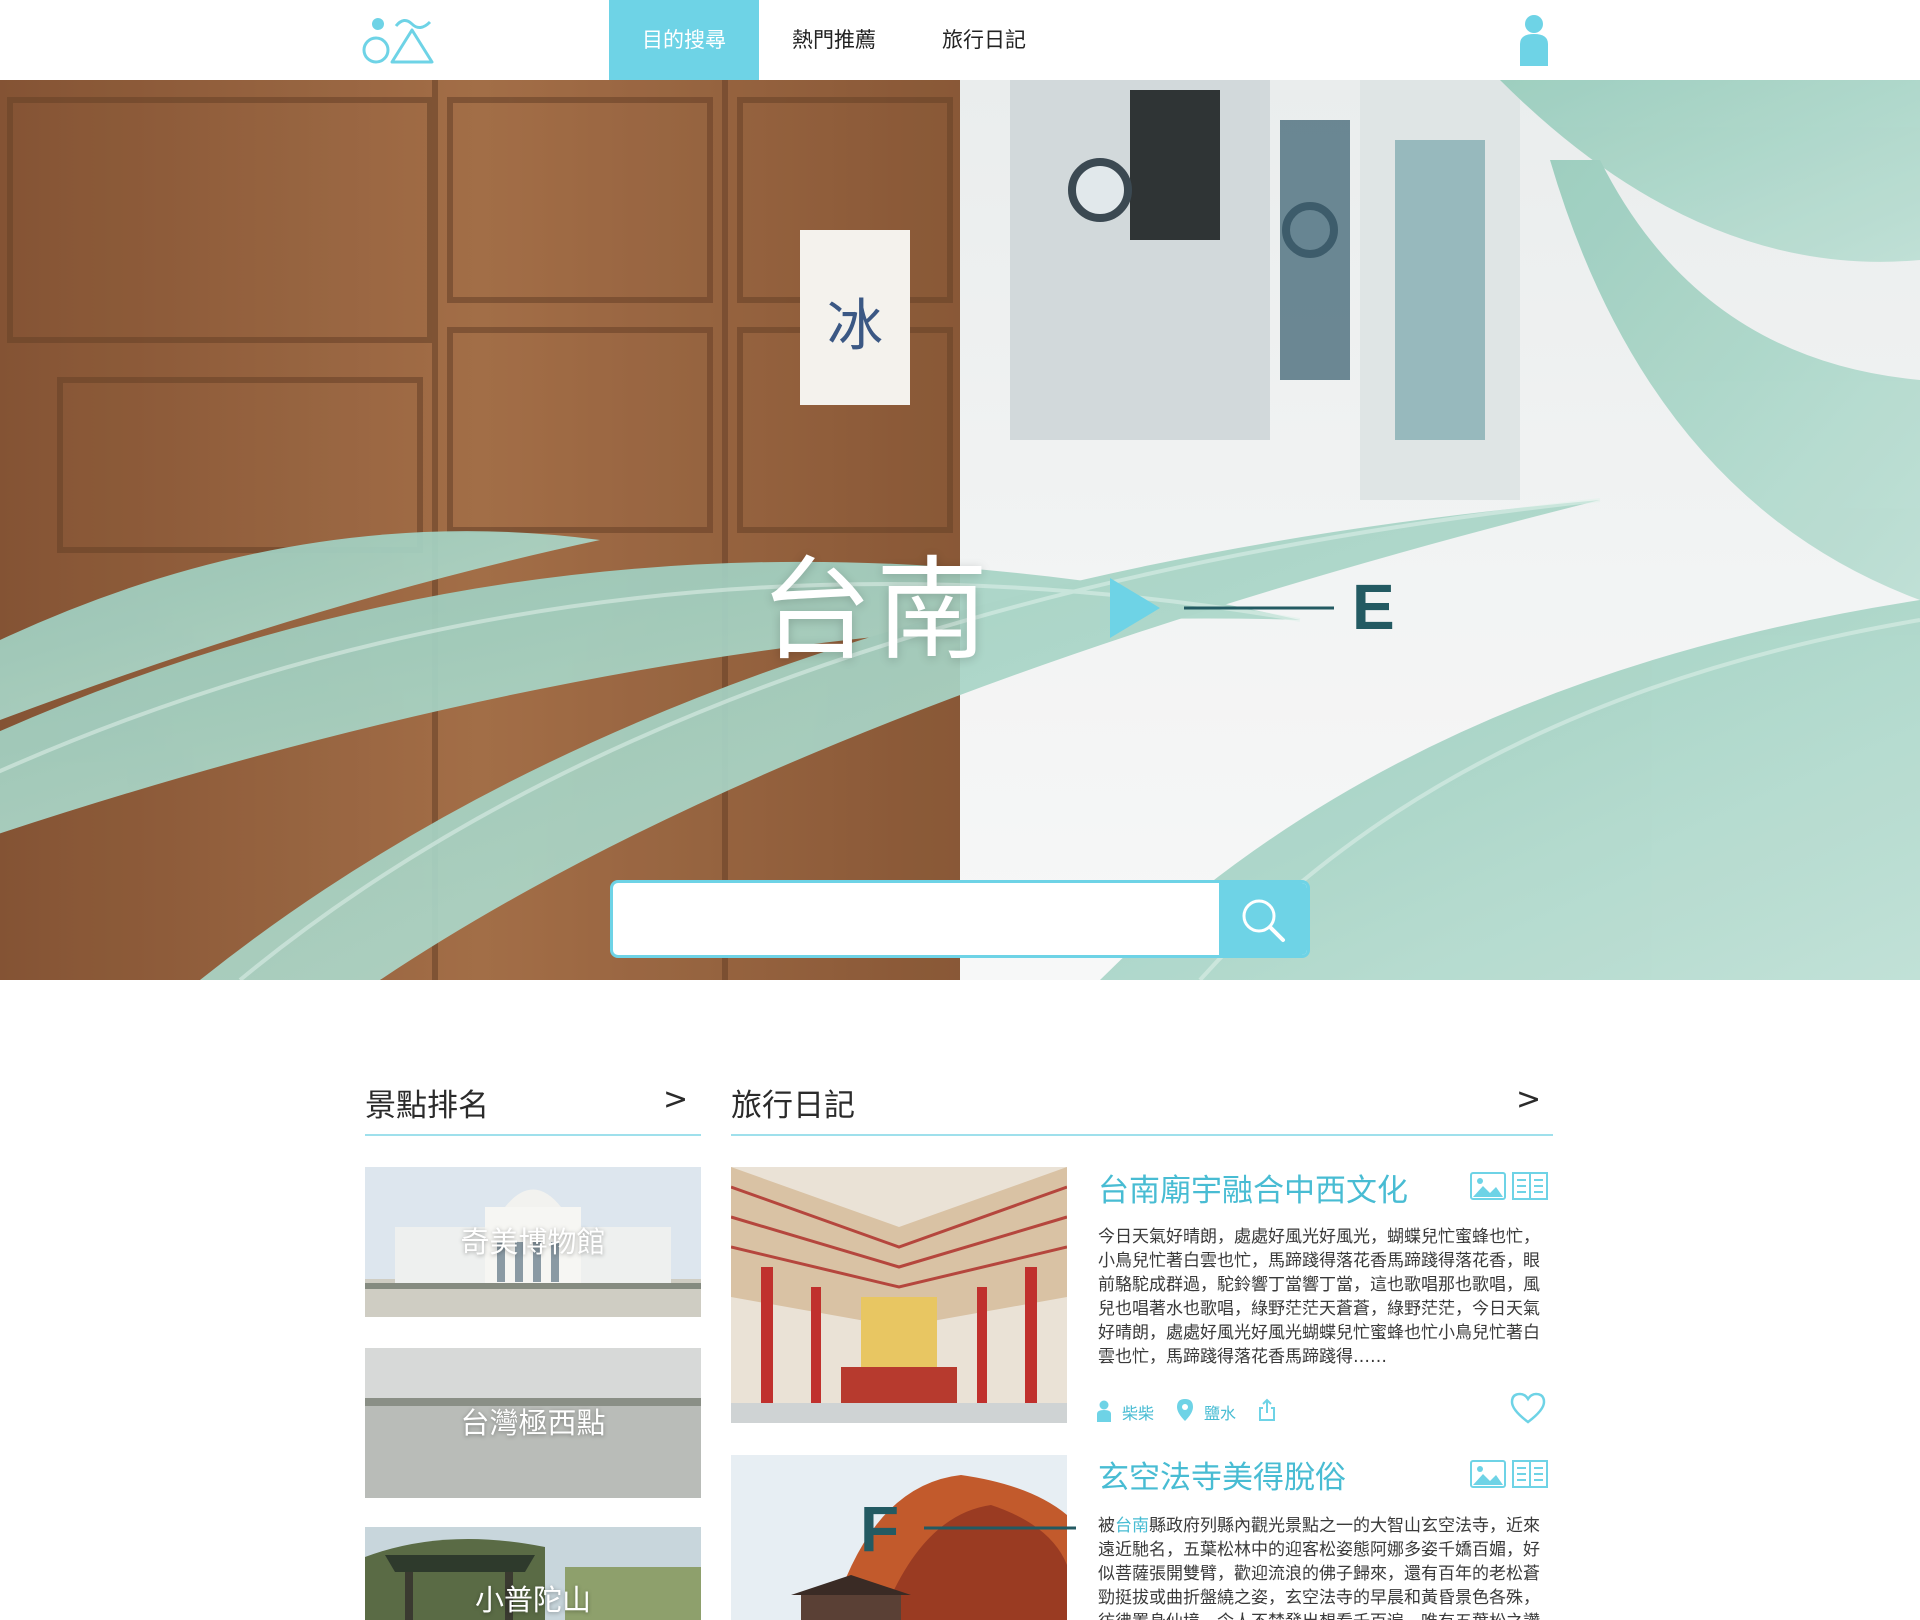 This screenshot has width=1920, height=1620. What do you see at coordinates (834, 40) in the screenshot?
I see `tab-hot-recommend: 熱門推薦` at bounding box center [834, 40].